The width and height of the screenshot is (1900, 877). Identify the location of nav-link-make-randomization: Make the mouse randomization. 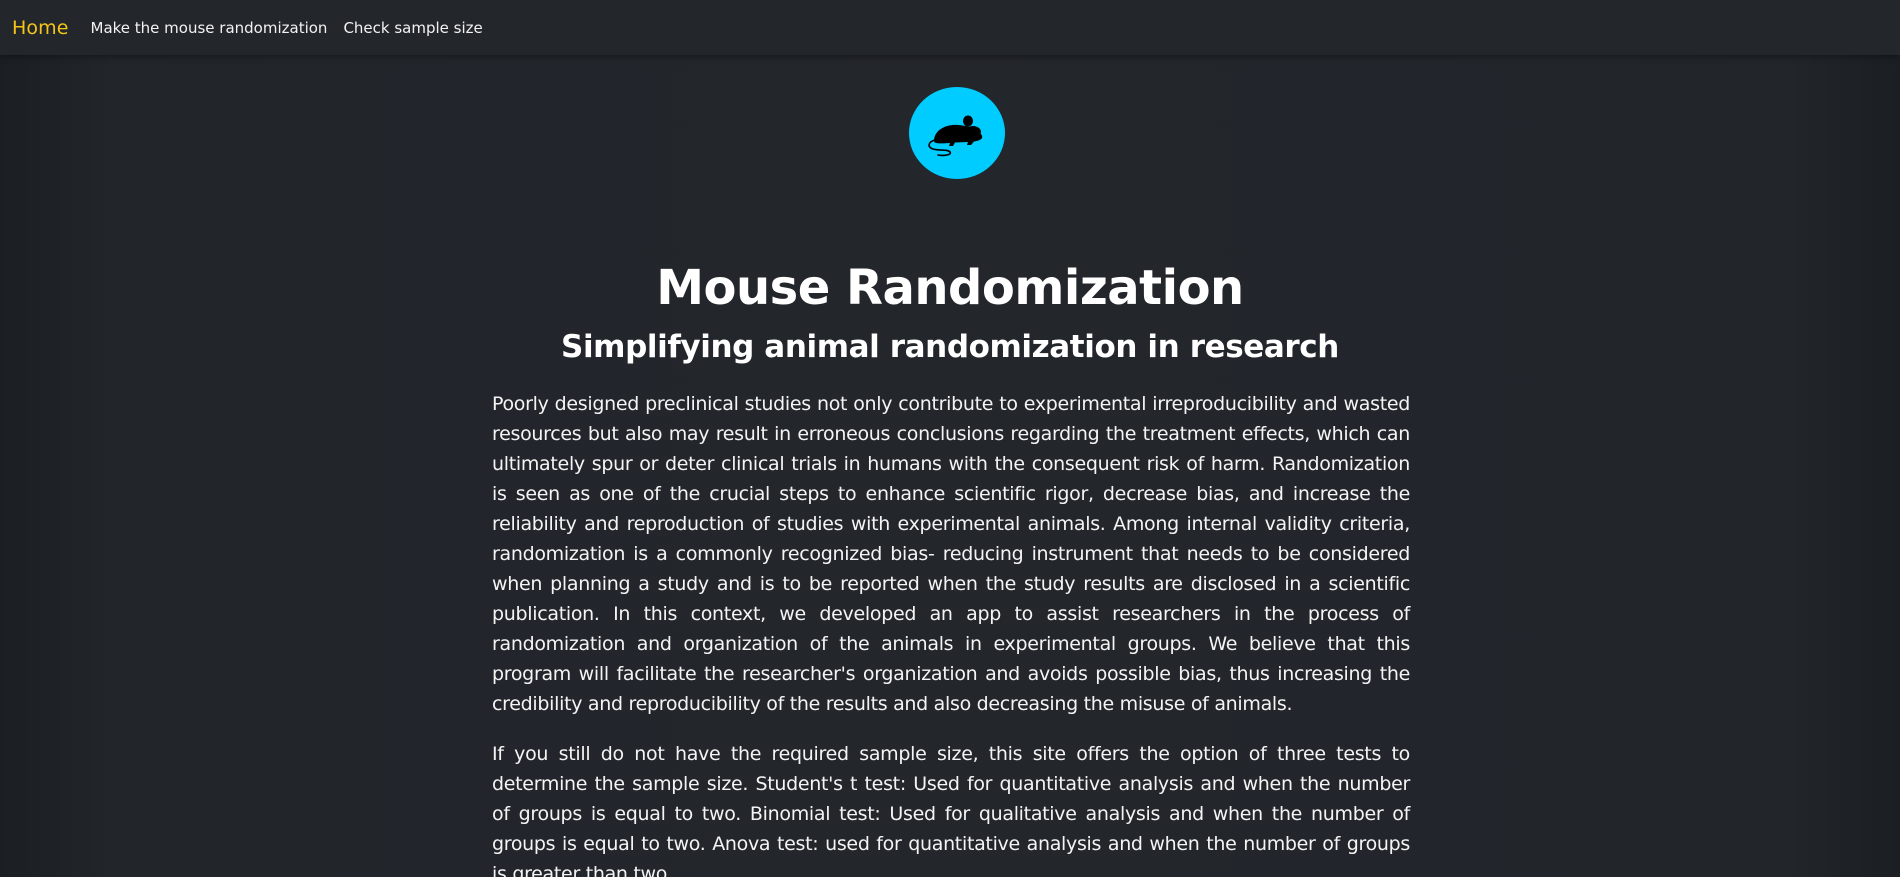
(209, 28).